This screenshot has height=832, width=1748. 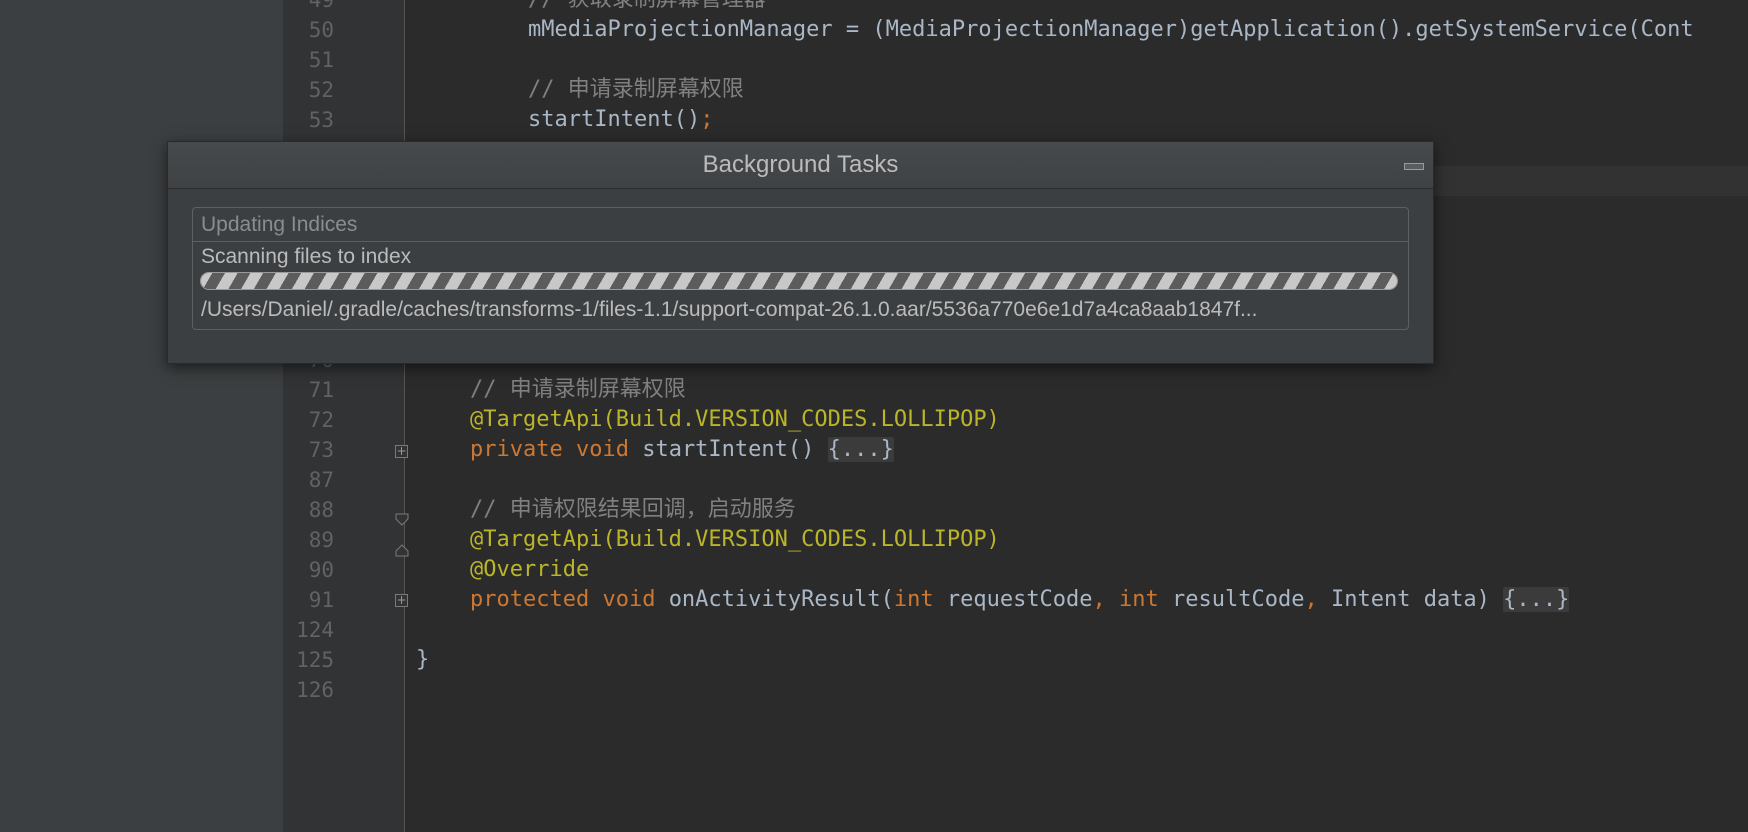 I want to click on line-number: 53, so click(x=321, y=120).